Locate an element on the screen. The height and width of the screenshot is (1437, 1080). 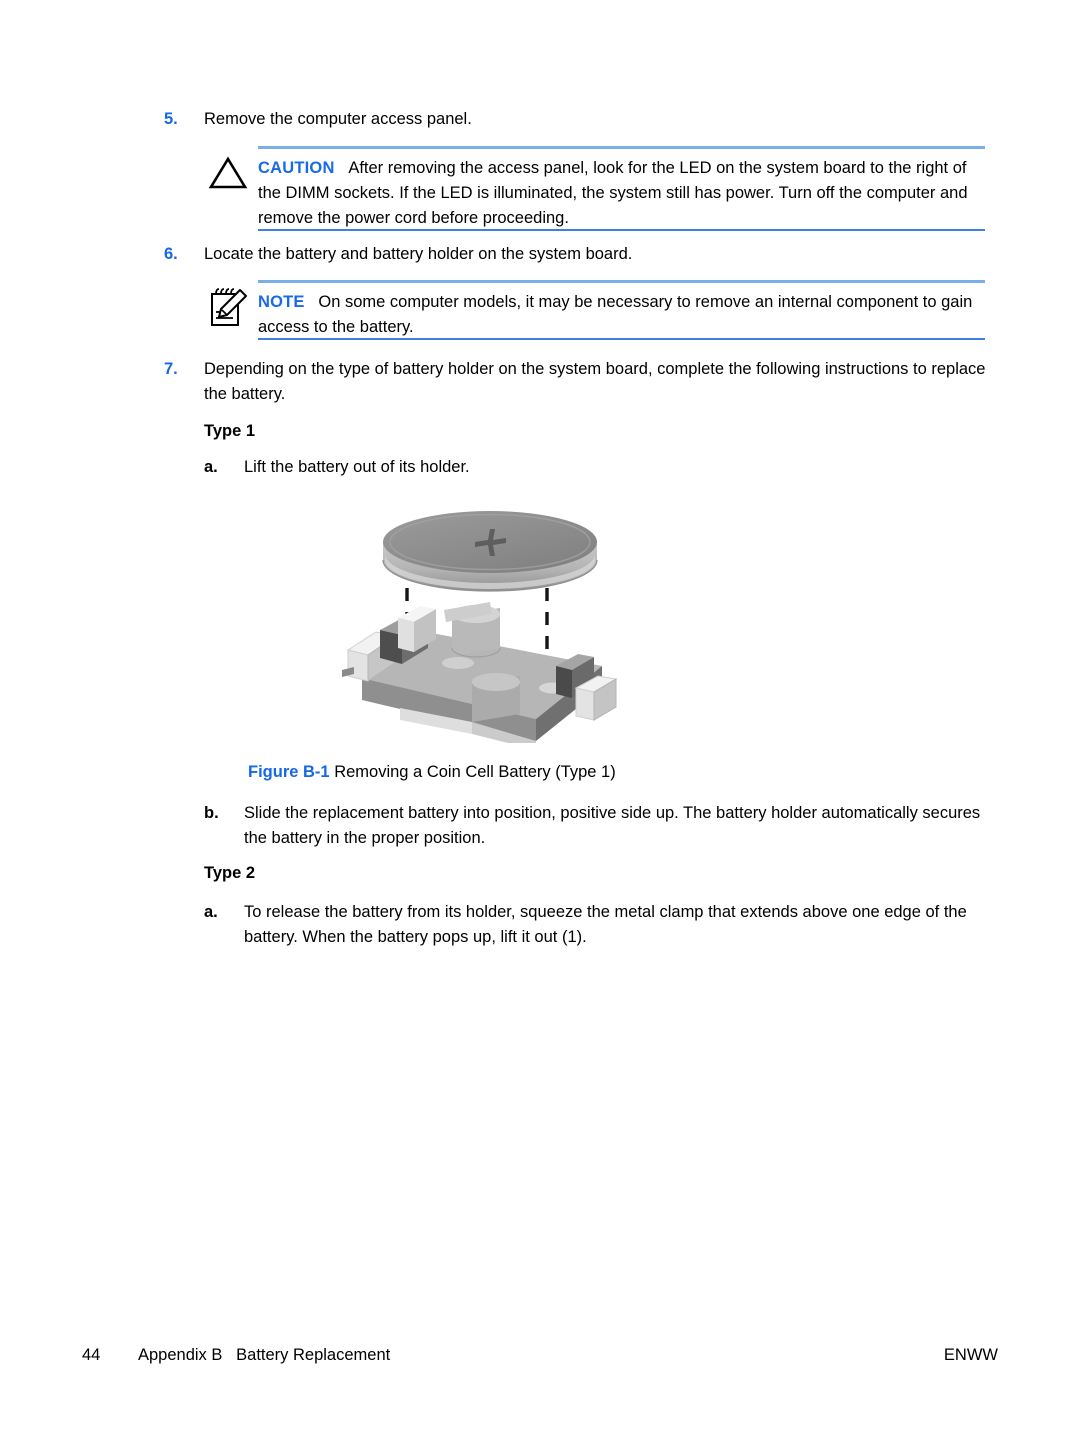
step-number: 6. is located at coordinates (171, 254).